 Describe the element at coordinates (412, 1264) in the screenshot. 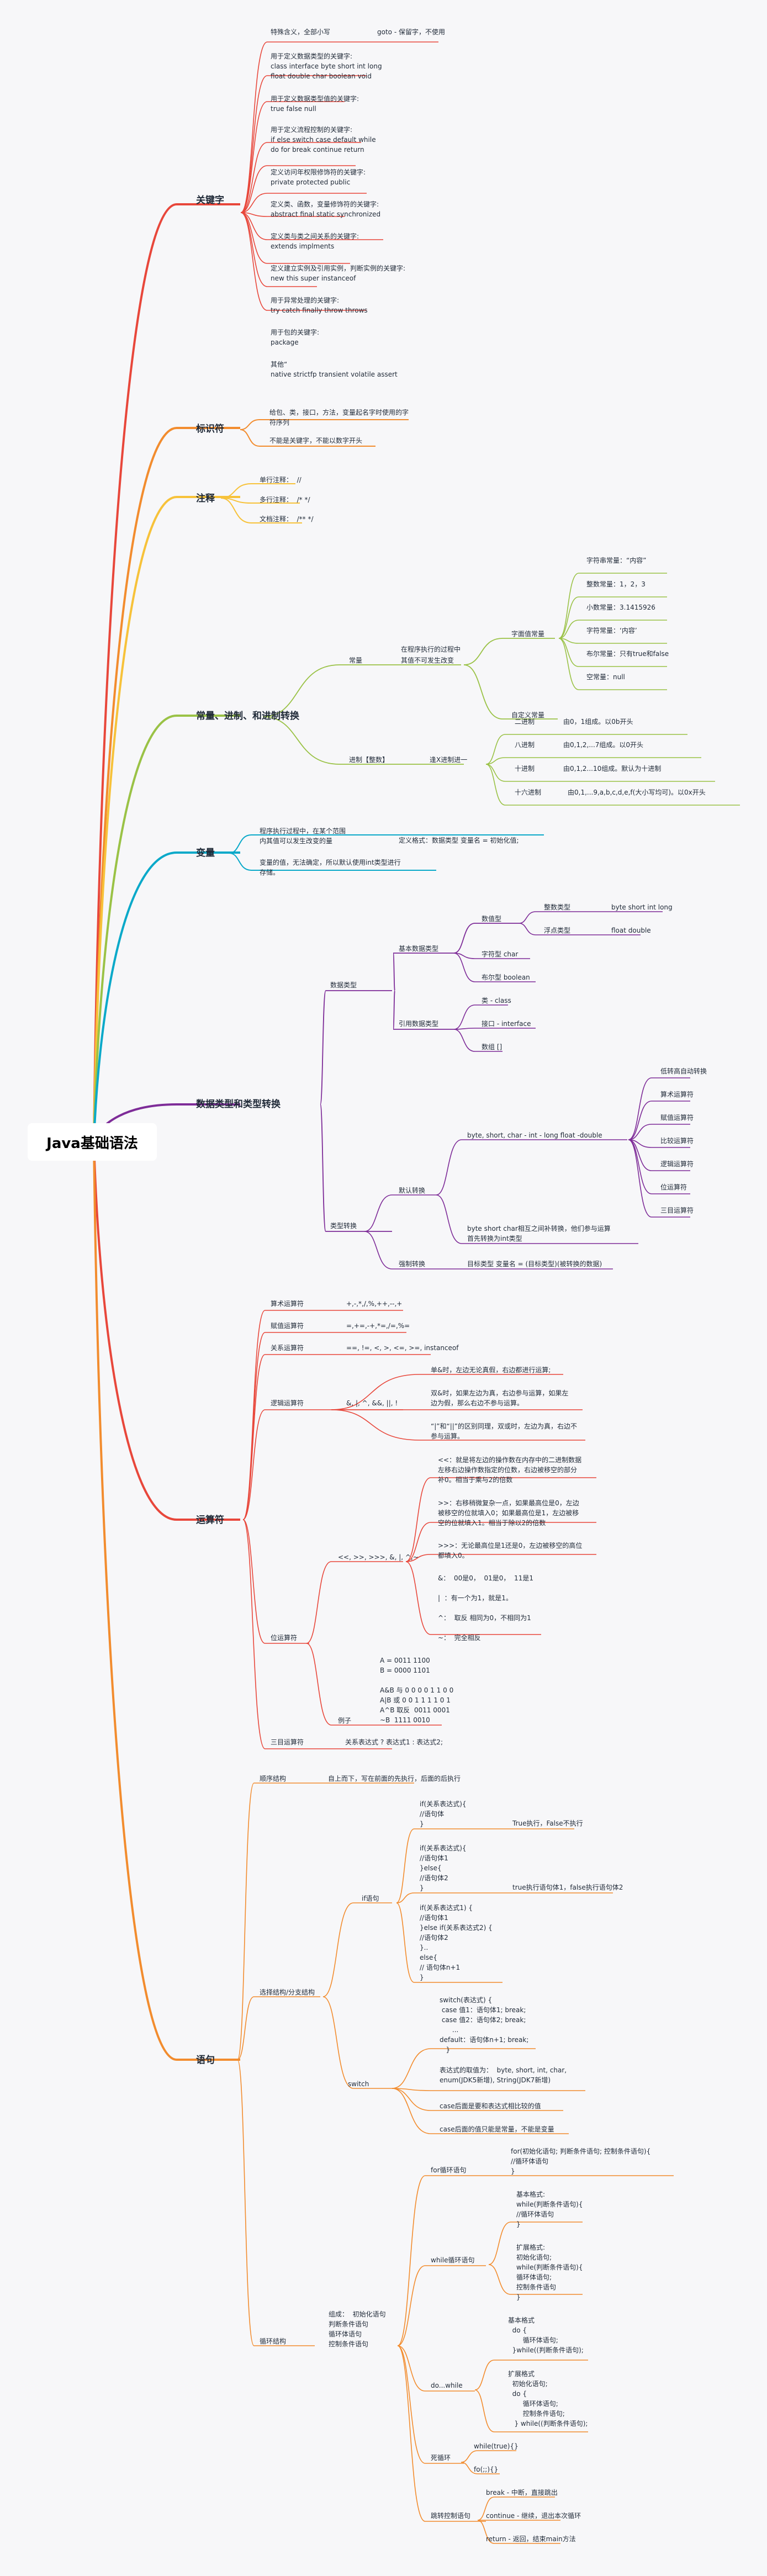

I see `force-conversion-node: 强制转换` at that location.